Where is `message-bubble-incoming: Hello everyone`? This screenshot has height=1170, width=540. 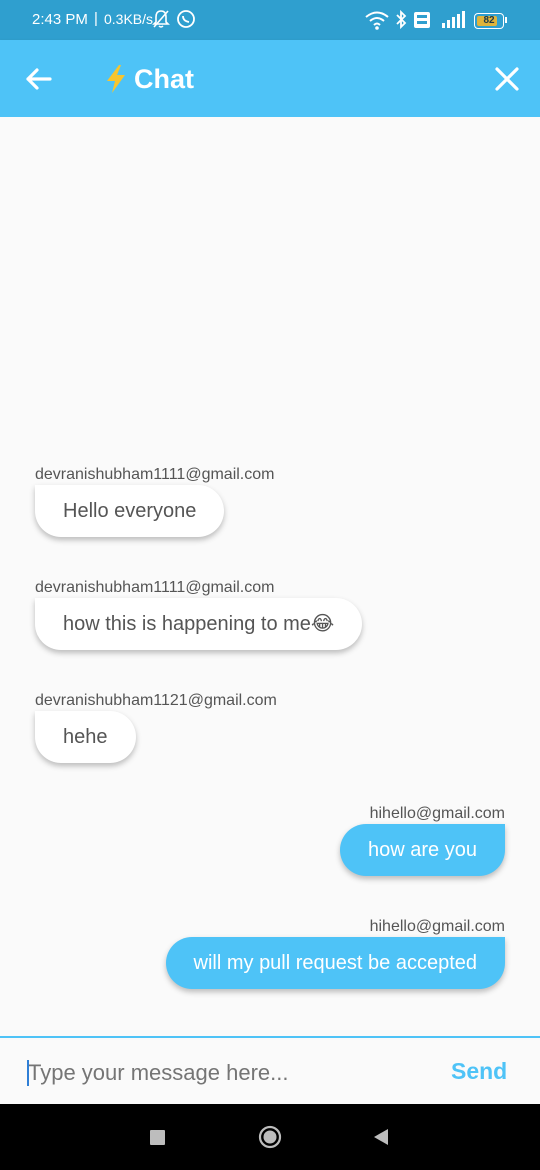
message-bubble-incoming: Hello everyone is located at coordinates (130, 511).